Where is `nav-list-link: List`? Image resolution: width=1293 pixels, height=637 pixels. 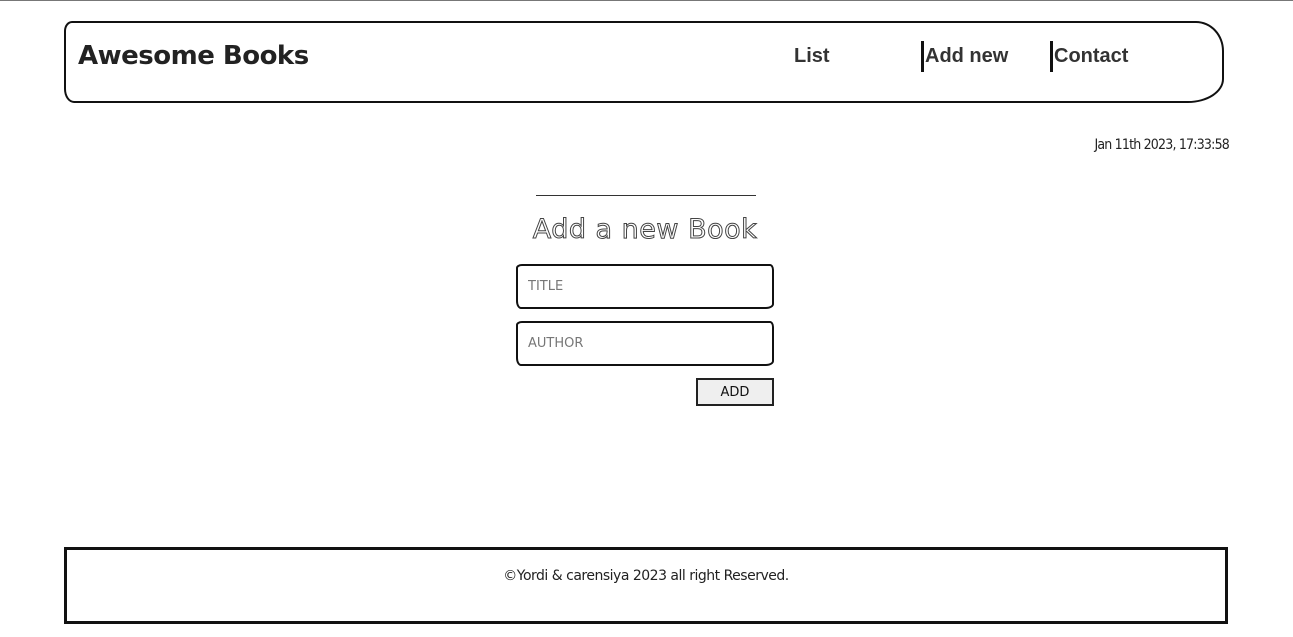
nav-list-link: List is located at coordinates (812, 56).